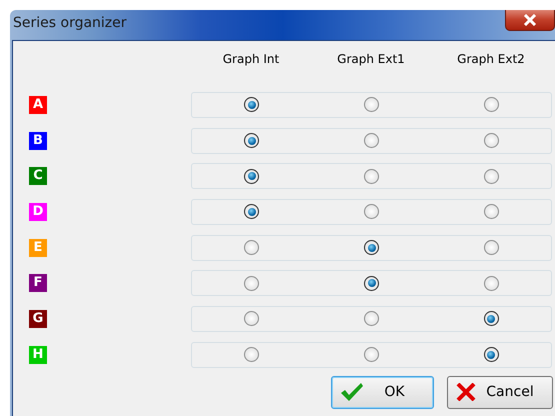  What do you see at coordinates (251, 59) in the screenshot?
I see `column-header: Graph Int` at bounding box center [251, 59].